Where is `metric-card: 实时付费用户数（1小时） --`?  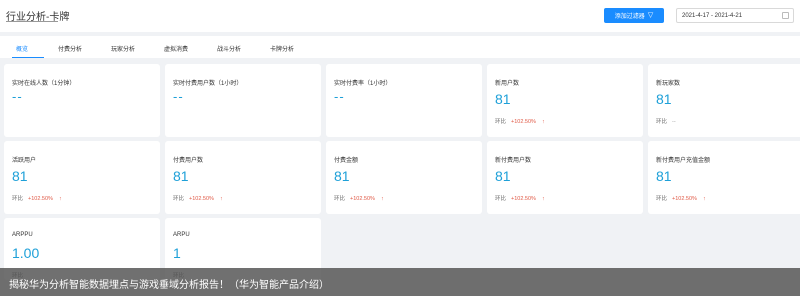
metric-card: 实时付费用户数（1小时） -- is located at coordinates (243, 100).